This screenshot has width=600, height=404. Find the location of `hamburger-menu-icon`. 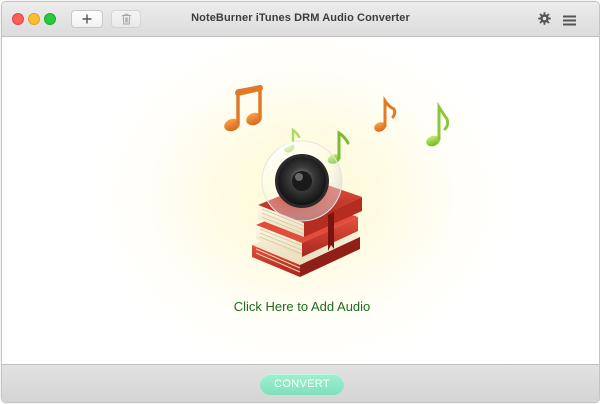

hamburger-menu-icon is located at coordinates (569, 20).